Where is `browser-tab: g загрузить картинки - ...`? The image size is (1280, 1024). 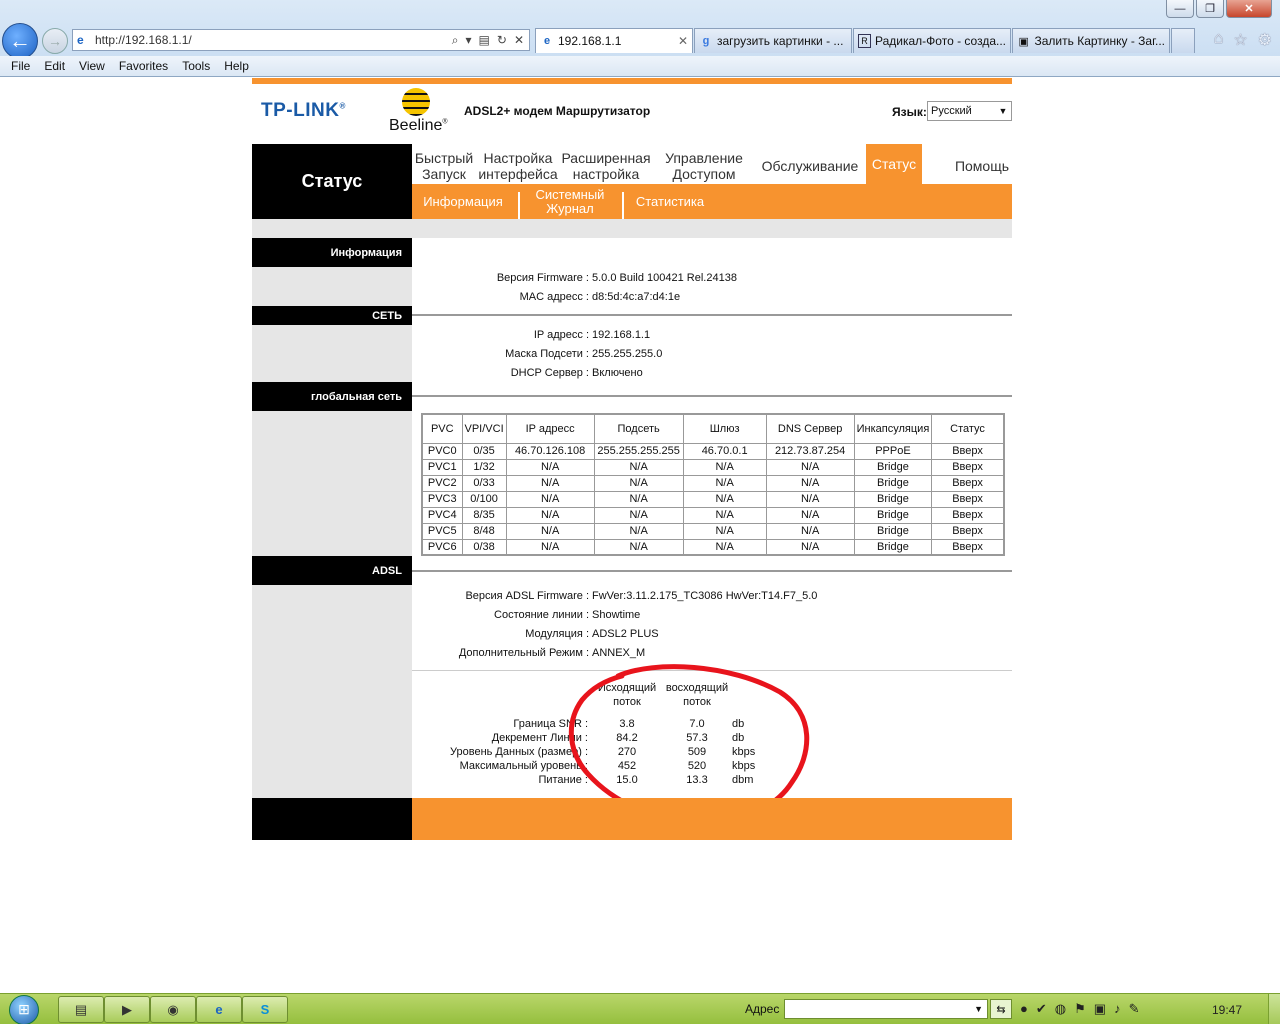
browser-tab: g загрузить картинки - ... is located at coordinates (773, 40).